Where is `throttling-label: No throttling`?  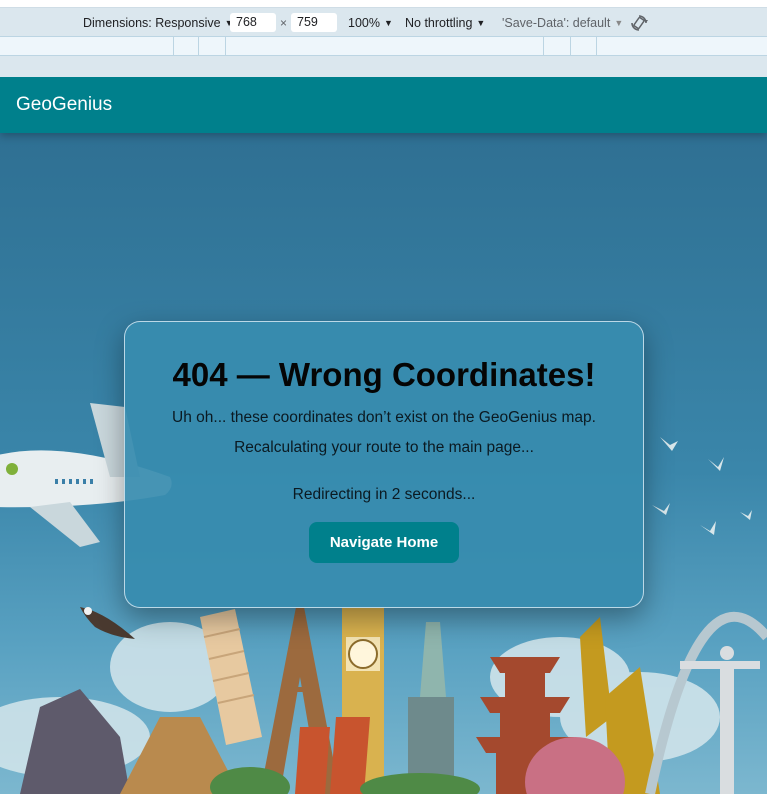 throttling-label: No throttling is located at coordinates (439, 23).